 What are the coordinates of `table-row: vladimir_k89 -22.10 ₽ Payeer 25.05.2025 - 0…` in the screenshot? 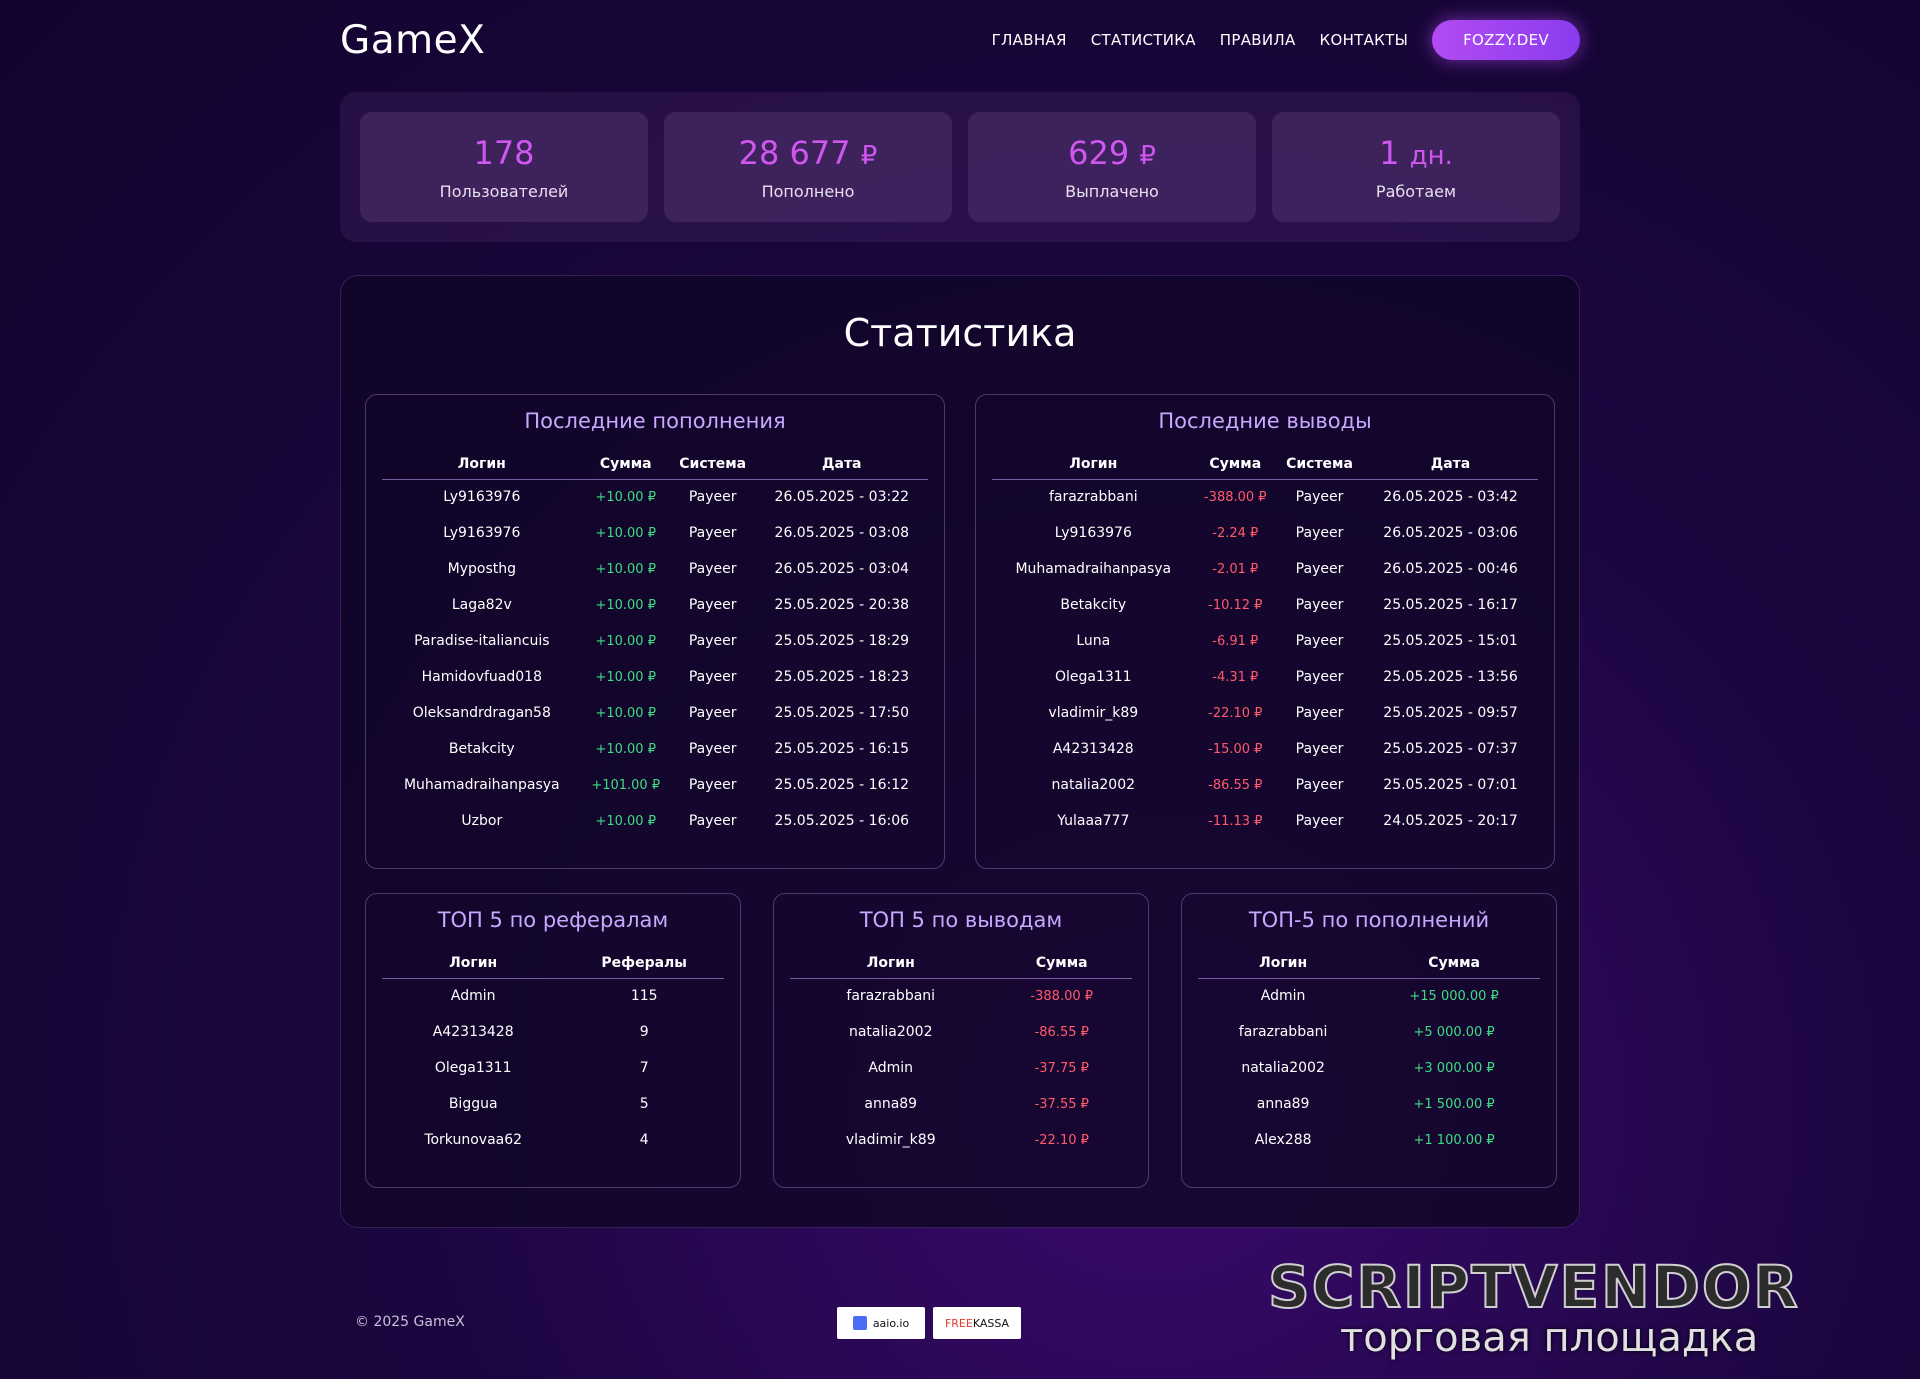 It's located at (1265, 713).